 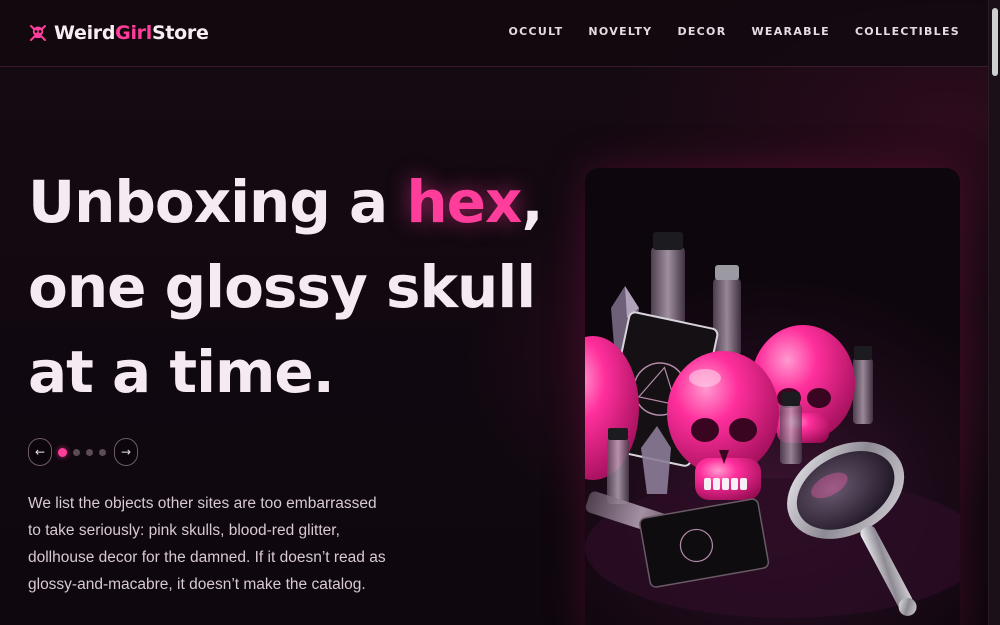 What do you see at coordinates (907, 31) in the screenshot?
I see `nav-item-collectibles: COLLECTIBLES` at bounding box center [907, 31].